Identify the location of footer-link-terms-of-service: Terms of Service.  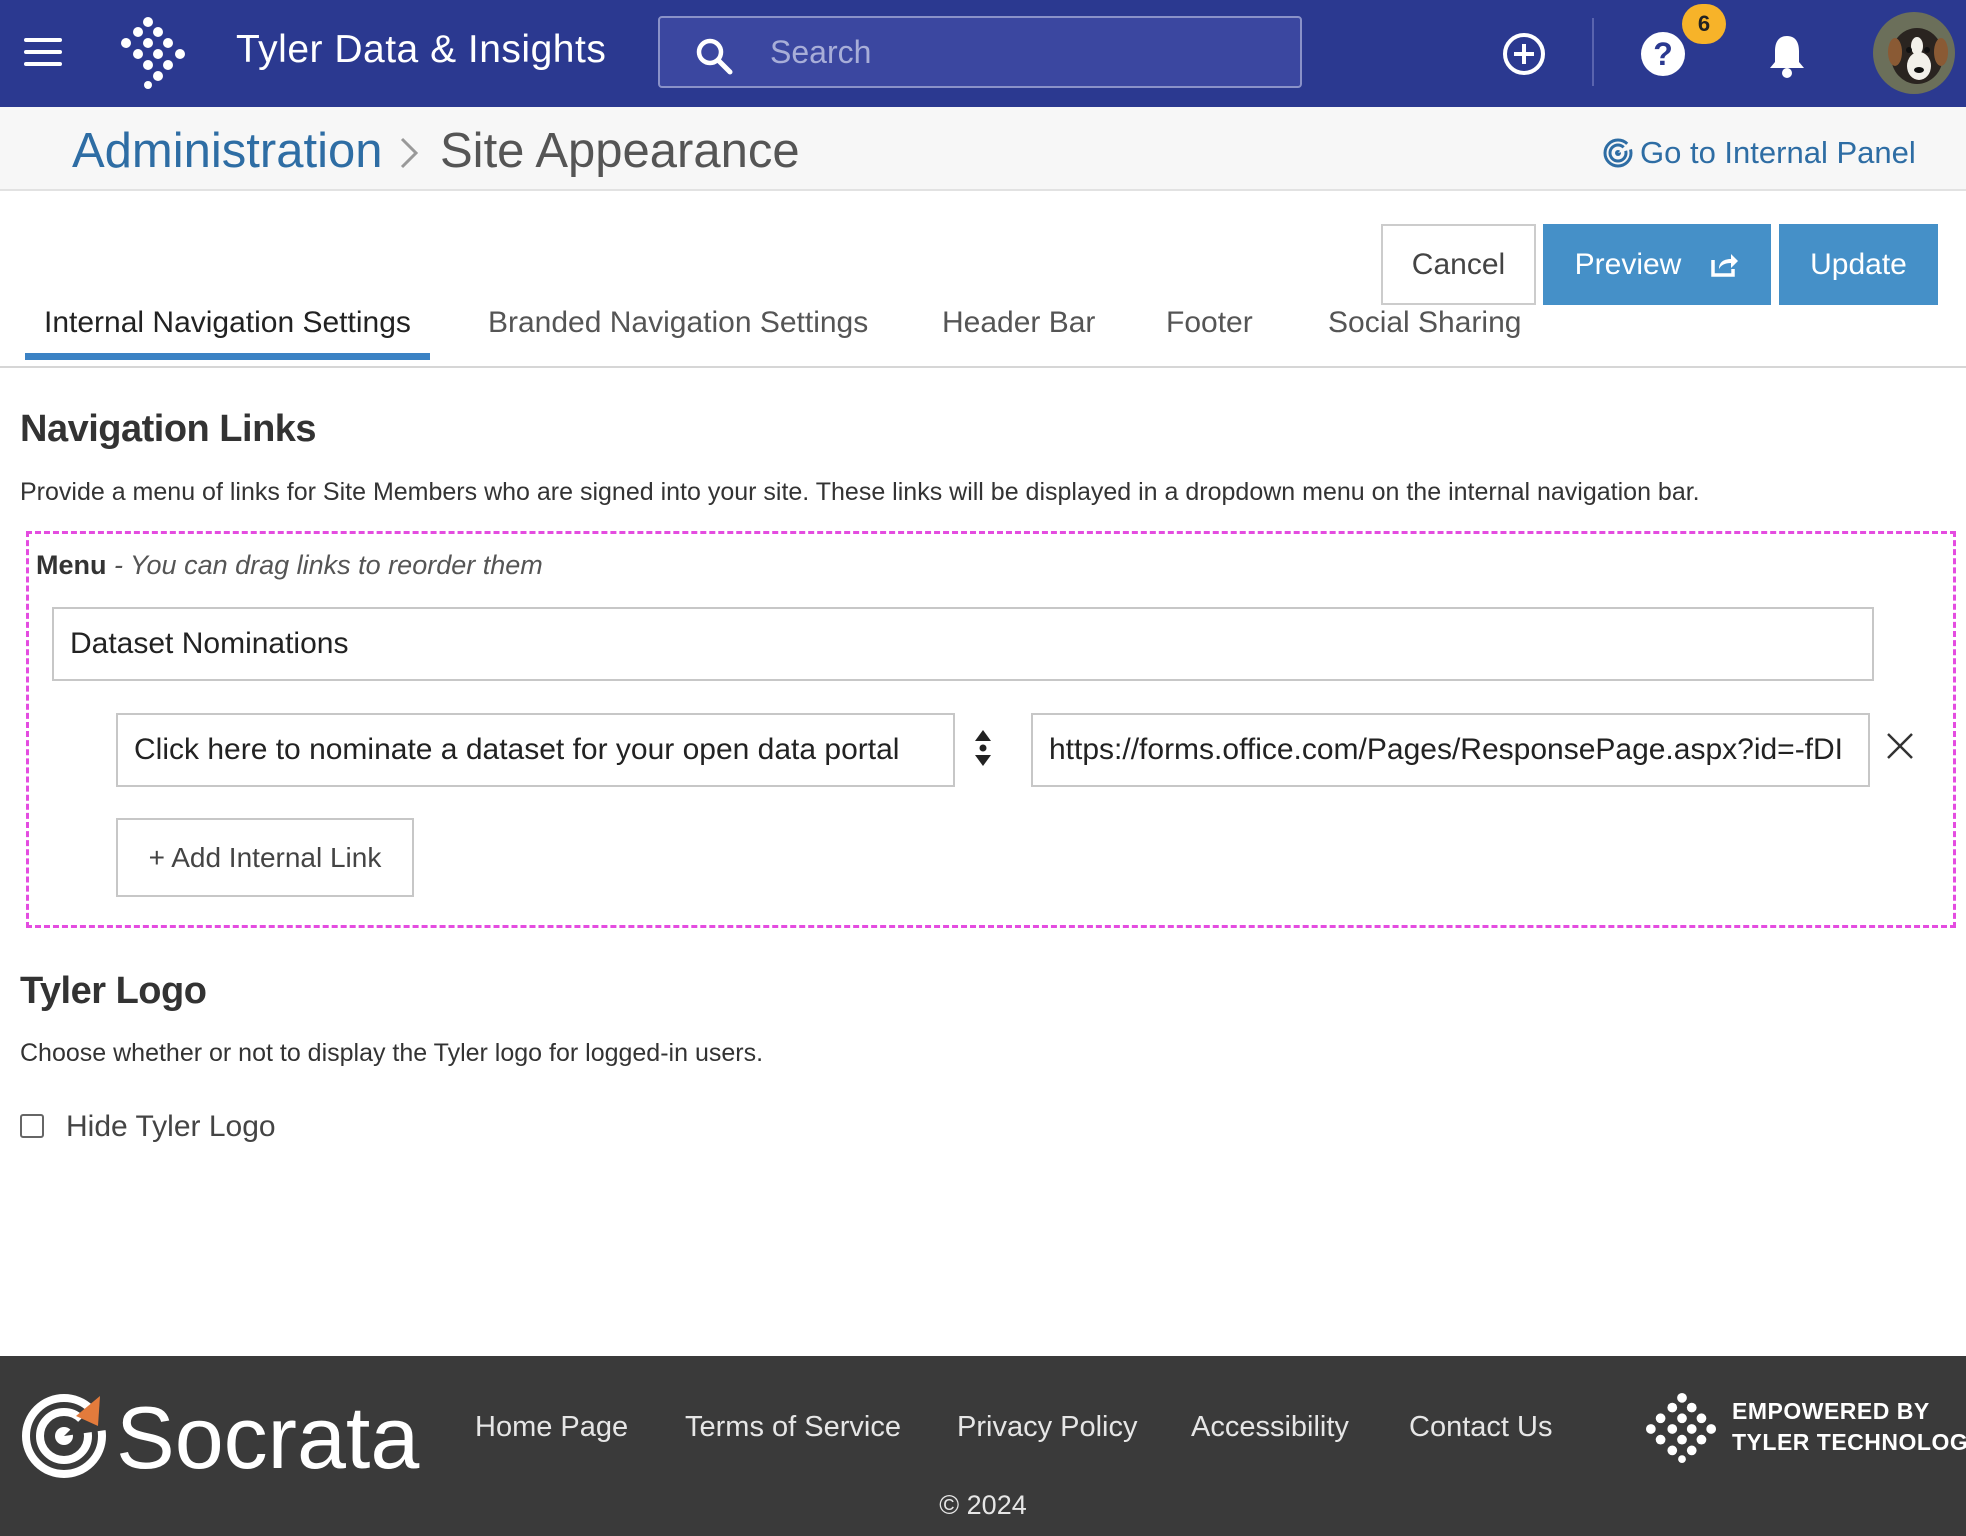
(793, 1427).